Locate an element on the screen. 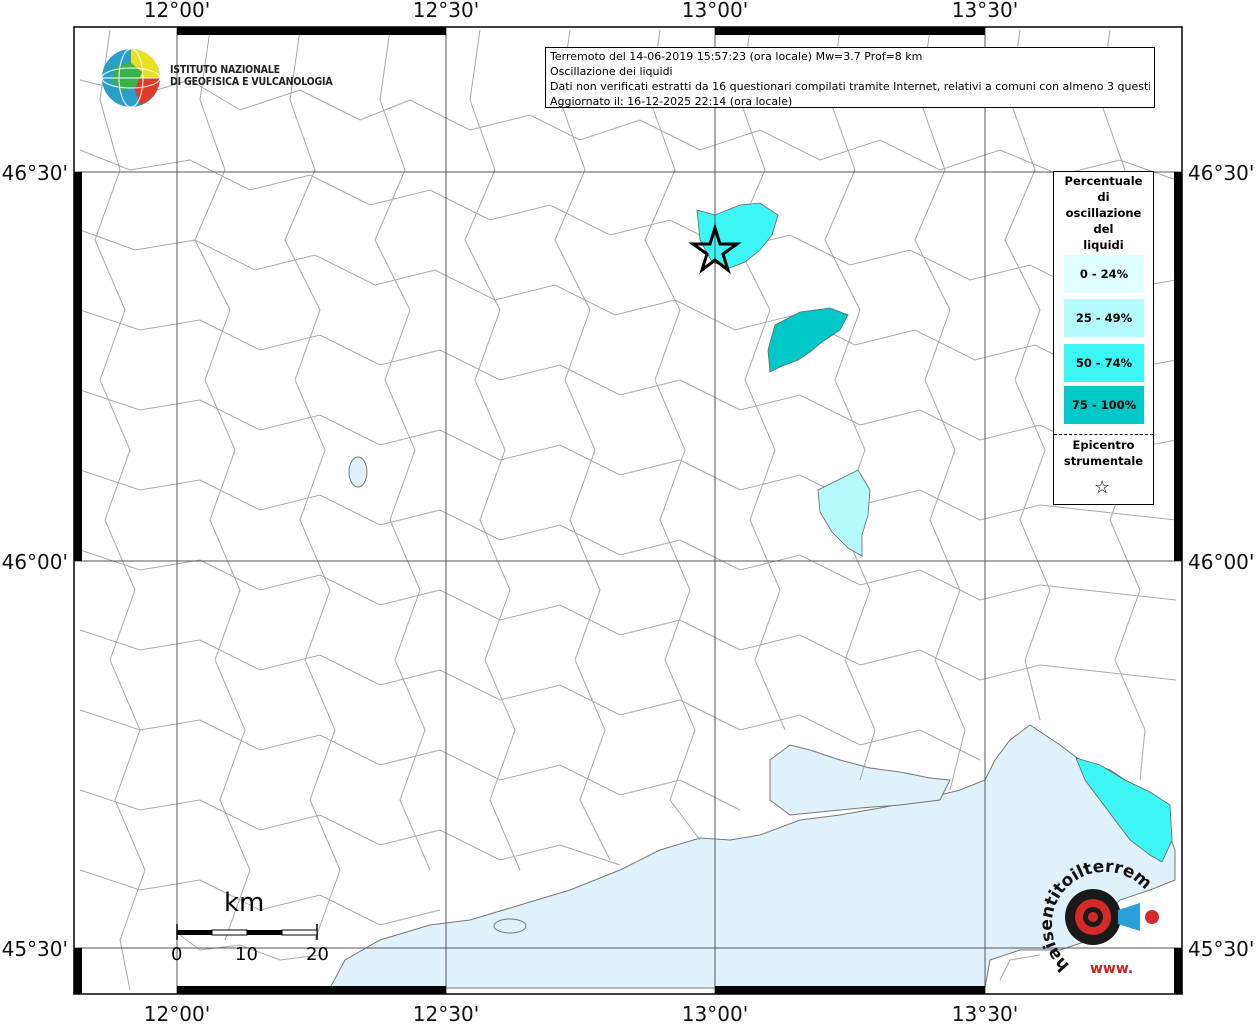 Image resolution: width=1256 pixels, height=1024 pixels. logo-line-2: DI GEOFISICA E VULCANOLOGIA is located at coordinates (251, 82).